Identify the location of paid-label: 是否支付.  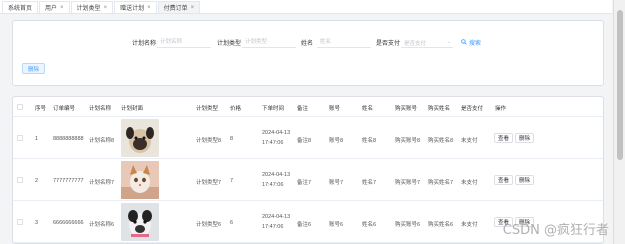
(388, 44).